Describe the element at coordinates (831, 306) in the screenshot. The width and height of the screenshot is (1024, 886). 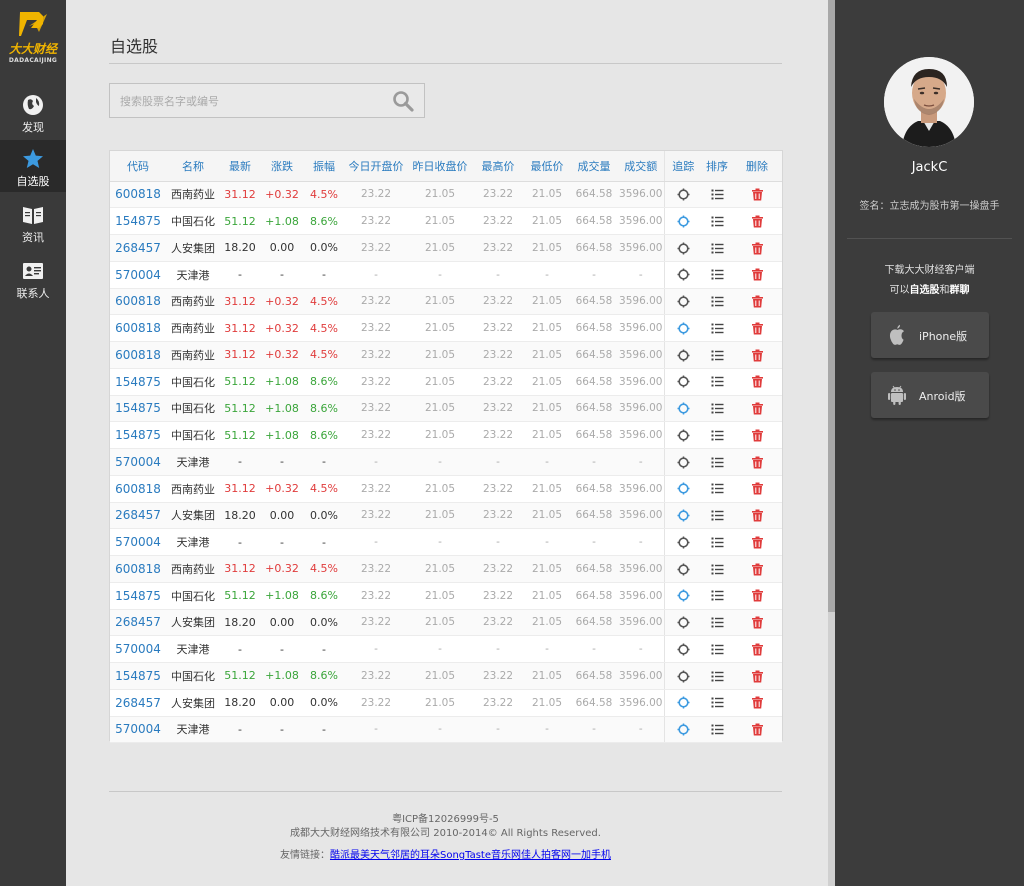
I see `scrollbar-thumb` at that location.